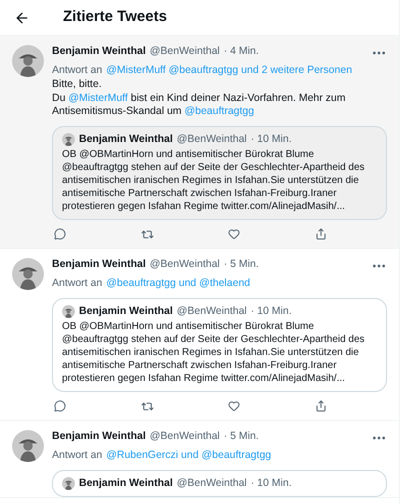  Describe the element at coordinates (199, 105) in the screenshot. I see `tweet-text: Du @MisterMuff bist ein Kind deiner Nazi-Vorfahren. Mehr zum Antisemitismus-Skandal um @beauftragtgg` at that location.